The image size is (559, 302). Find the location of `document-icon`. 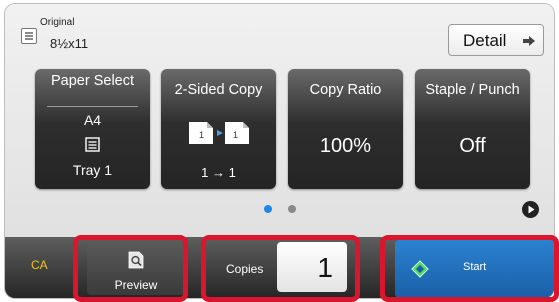

document-icon is located at coordinates (29, 36).